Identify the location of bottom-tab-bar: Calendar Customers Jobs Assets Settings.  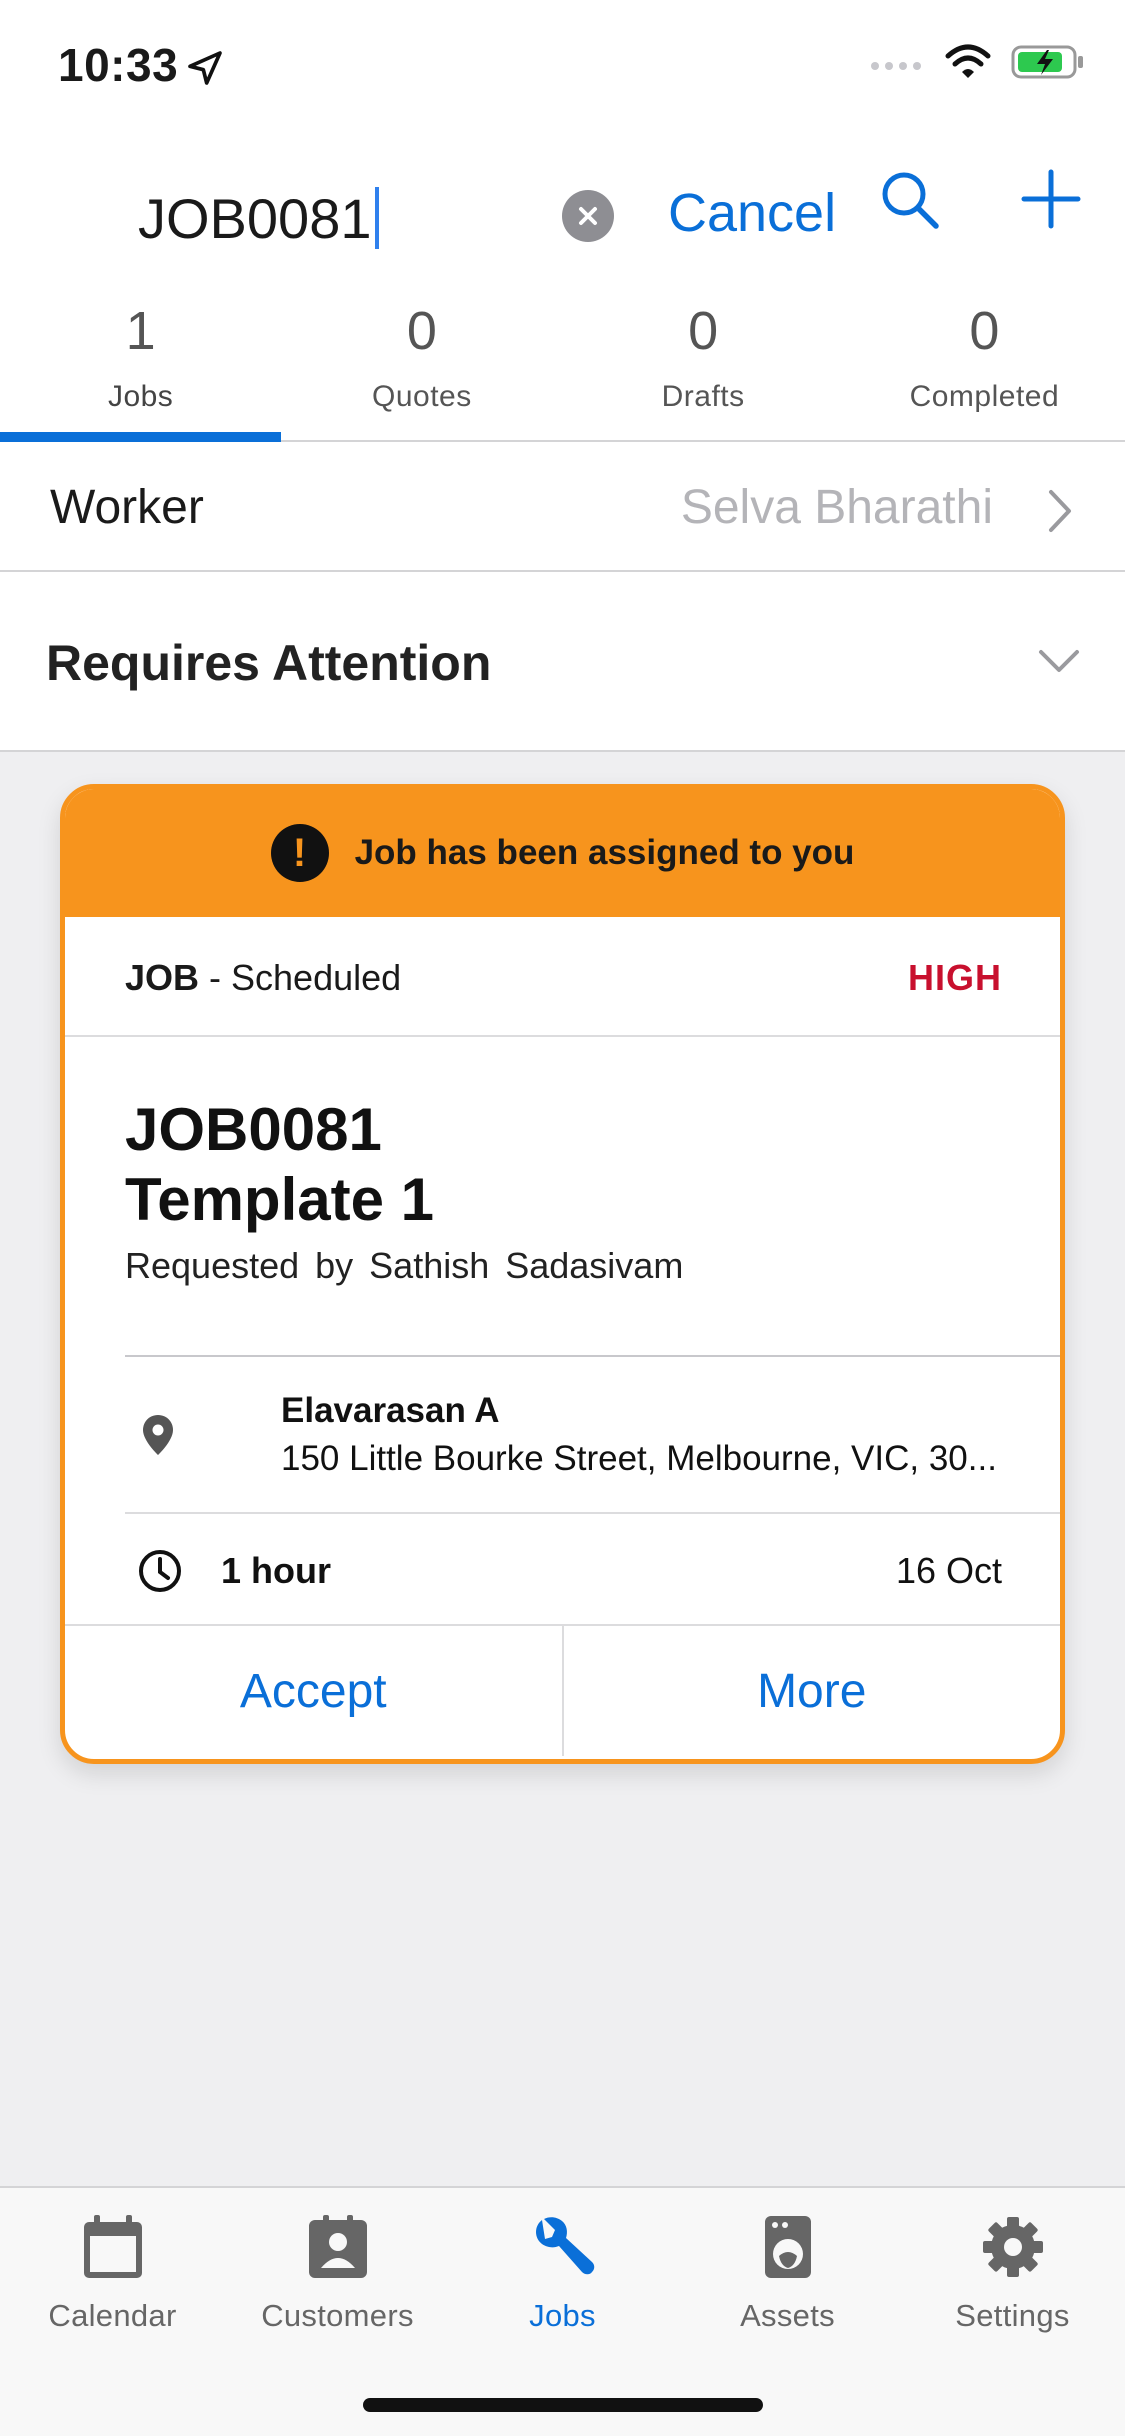
(562, 2311).